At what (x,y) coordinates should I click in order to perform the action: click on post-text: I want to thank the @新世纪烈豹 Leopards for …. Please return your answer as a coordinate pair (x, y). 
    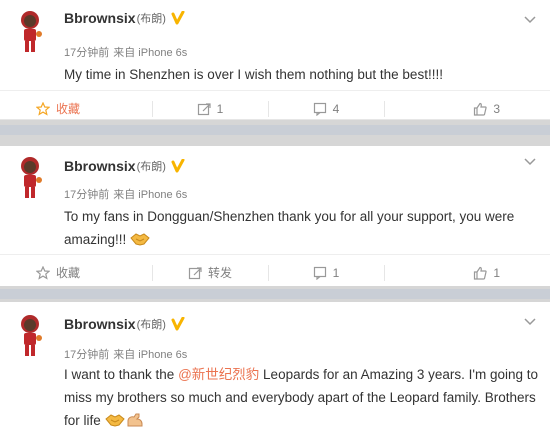
    Looking at the image, I should click on (302, 396).